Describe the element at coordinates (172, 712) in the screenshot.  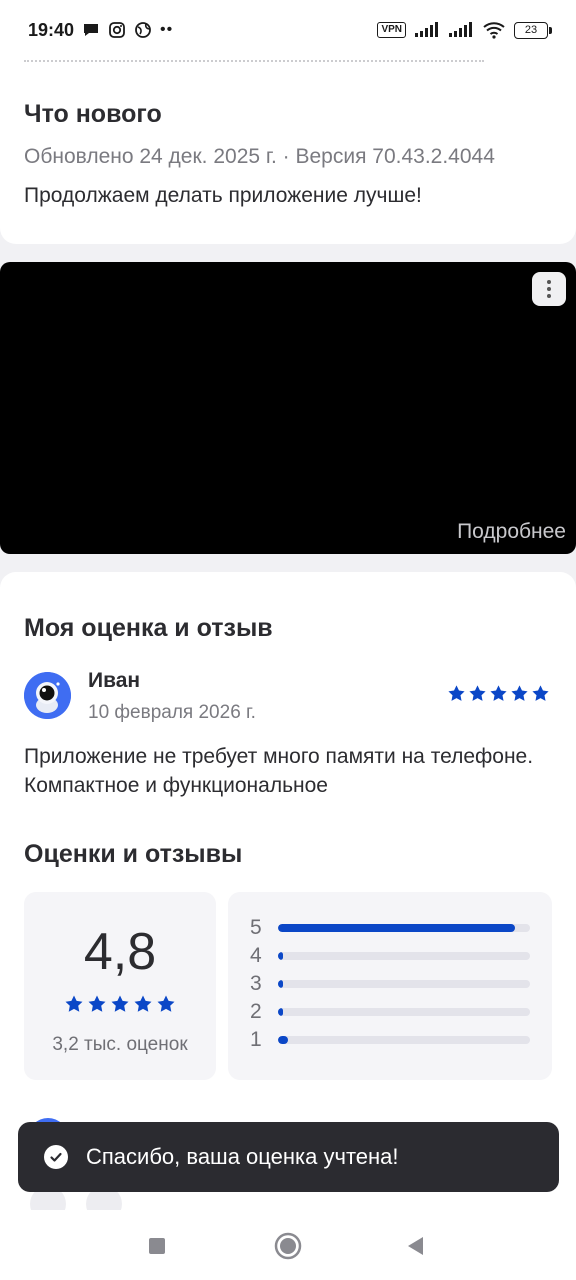
I see `review-date: 10 февраля 2026 г.` at that location.